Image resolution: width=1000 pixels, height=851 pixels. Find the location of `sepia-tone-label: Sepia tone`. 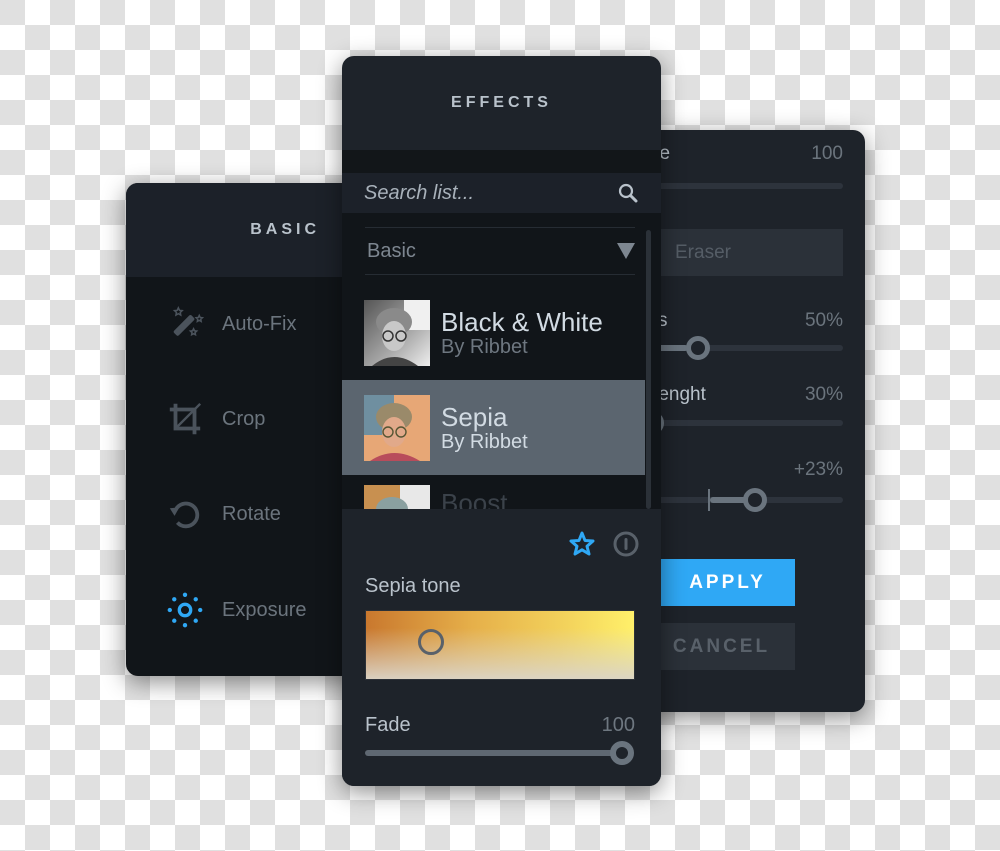

sepia-tone-label: Sepia tone is located at coordinates (413, 586).